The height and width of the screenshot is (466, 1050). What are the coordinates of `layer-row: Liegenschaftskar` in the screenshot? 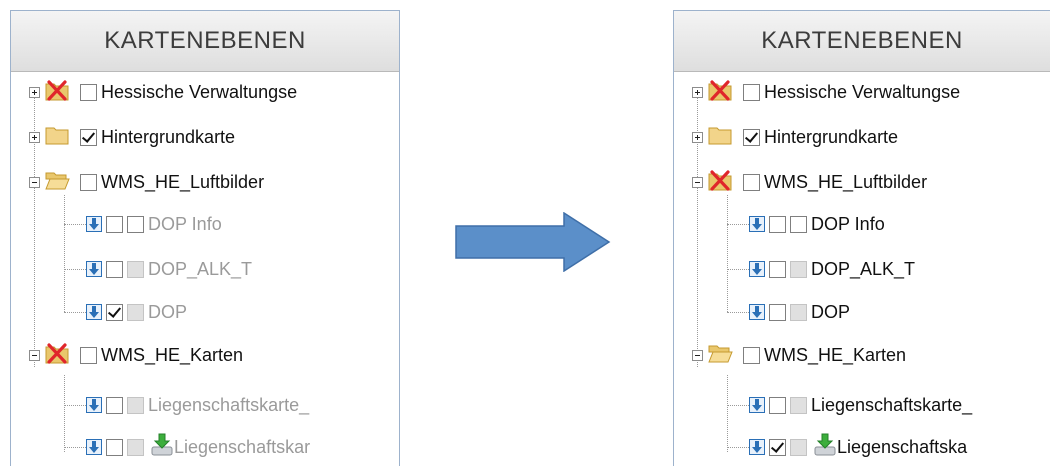 It's located at (198, 447).